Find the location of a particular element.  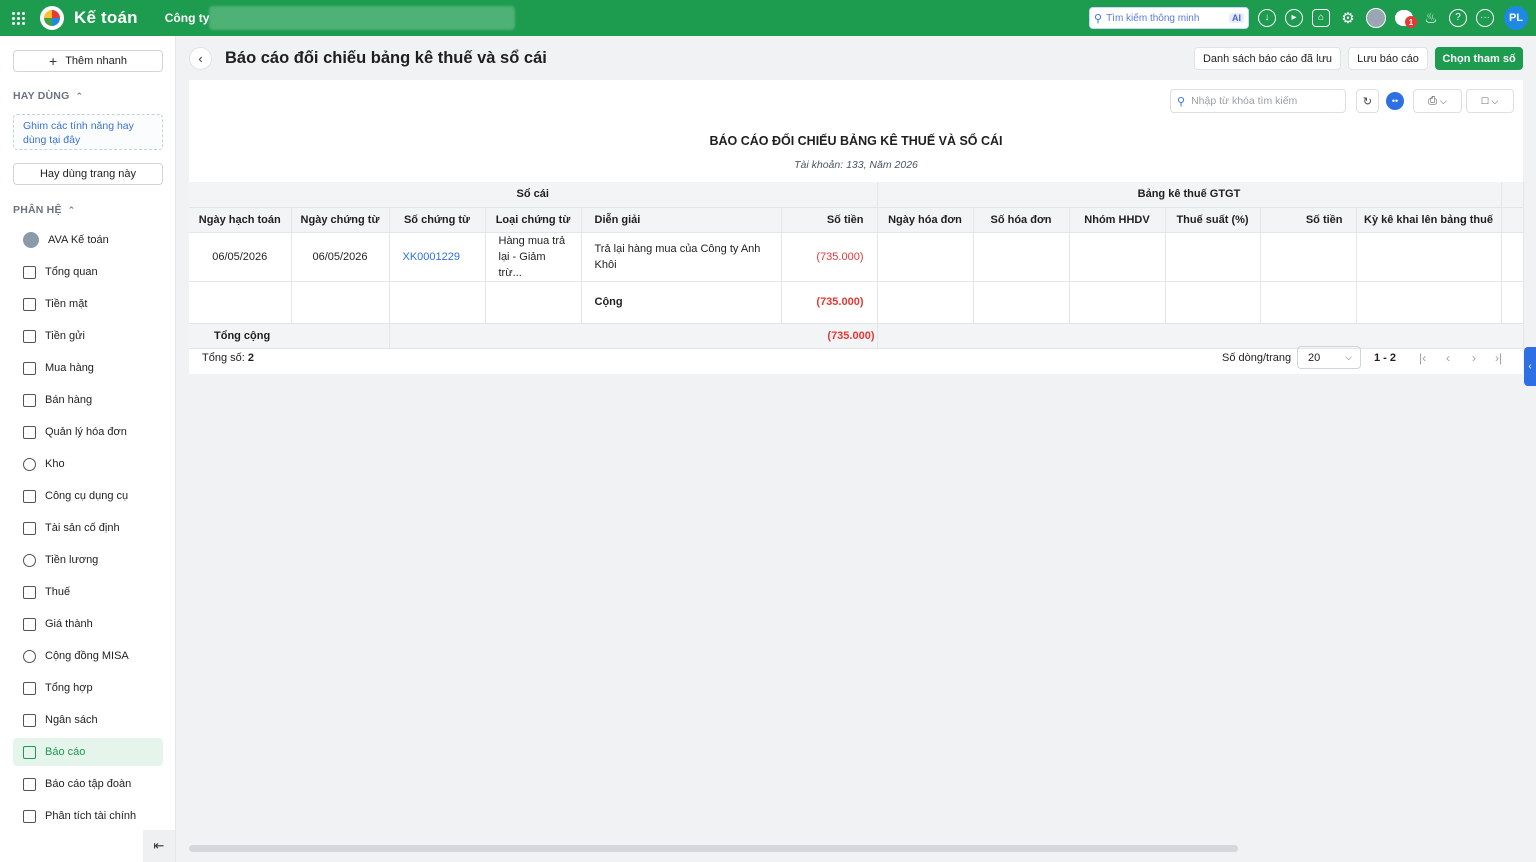

gear-icon: ⚙ is located at coordinates (1348, 18).